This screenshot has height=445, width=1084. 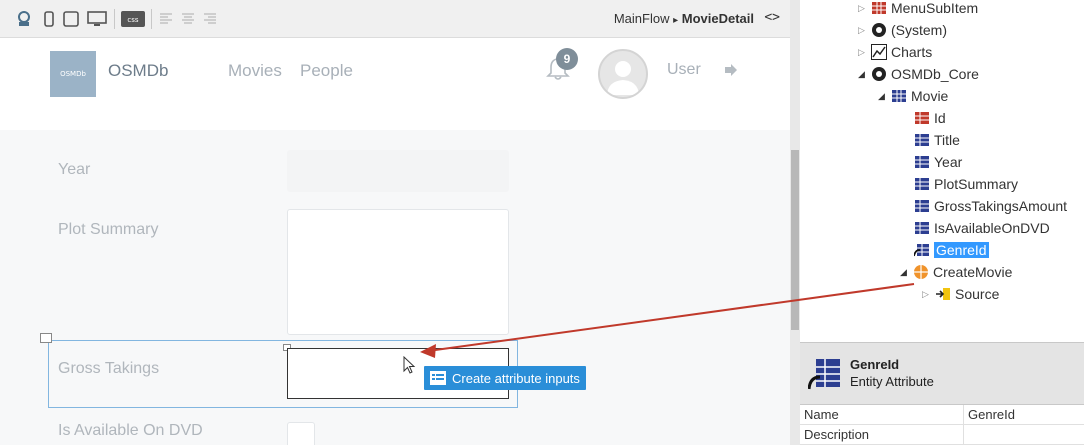 I want to click on logo-text: OSMDb, so click(x=73, y=74).